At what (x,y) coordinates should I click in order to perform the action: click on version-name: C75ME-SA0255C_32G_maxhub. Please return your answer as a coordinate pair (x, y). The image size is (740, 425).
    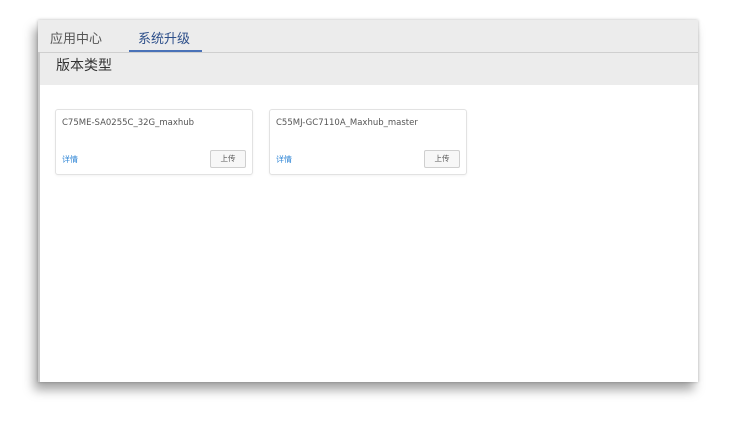
    Looking at the image, I should click on (128, 123).